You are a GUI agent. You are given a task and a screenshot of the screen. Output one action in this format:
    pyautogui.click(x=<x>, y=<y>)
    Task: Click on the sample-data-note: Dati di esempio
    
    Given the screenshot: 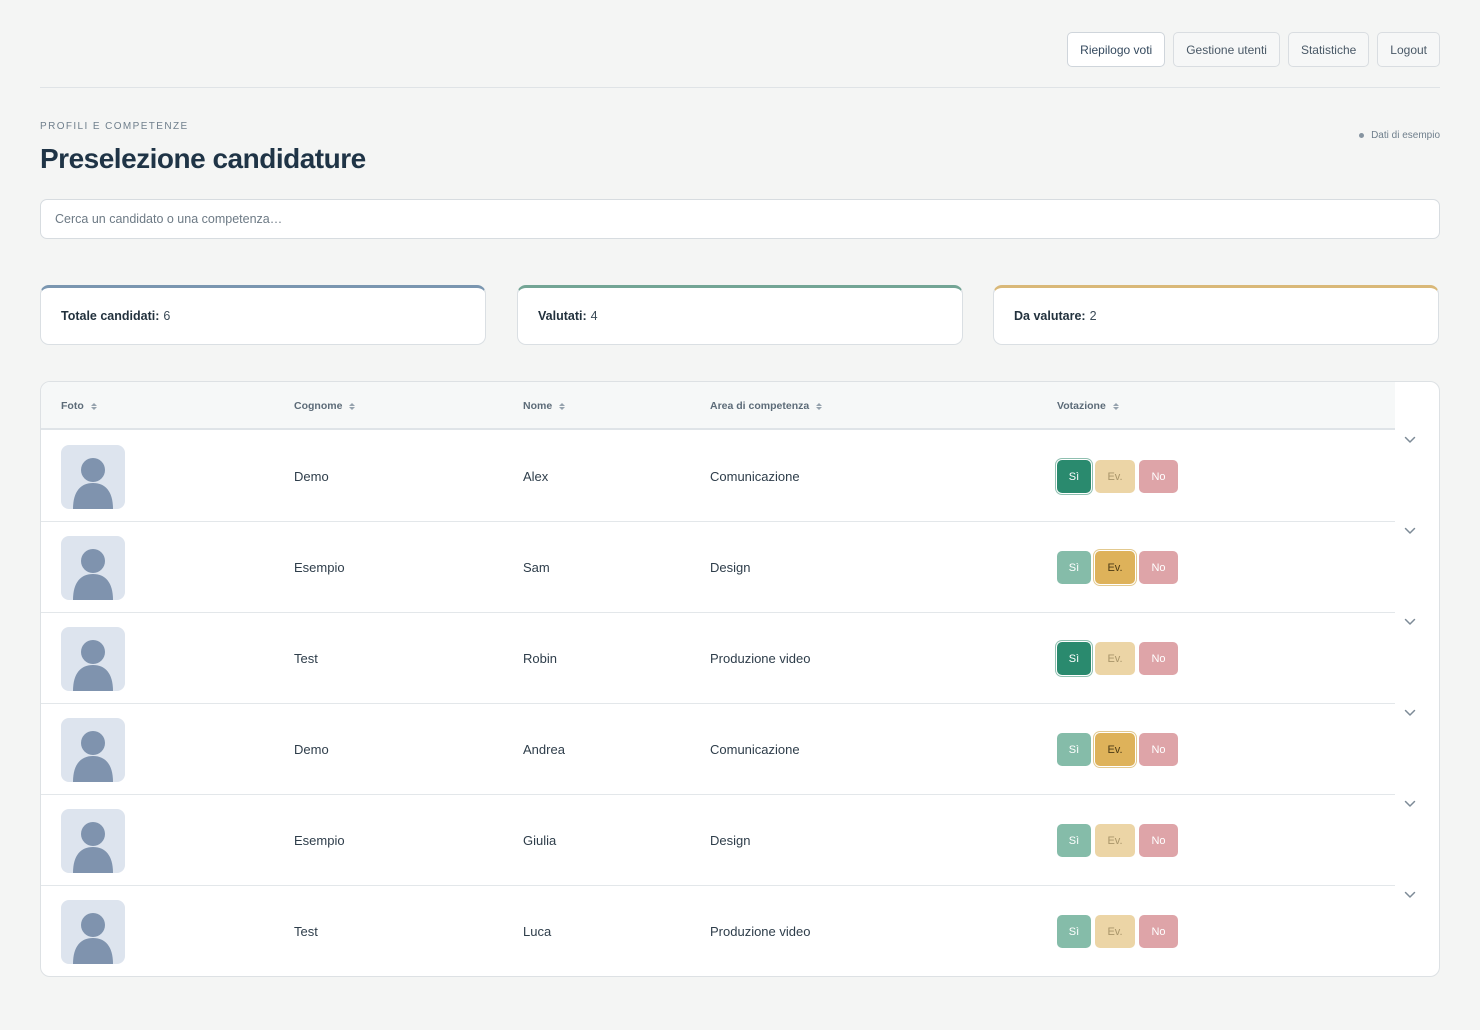 What is the action you would take?
    pyautogui.click(x=1399, y=135)
    